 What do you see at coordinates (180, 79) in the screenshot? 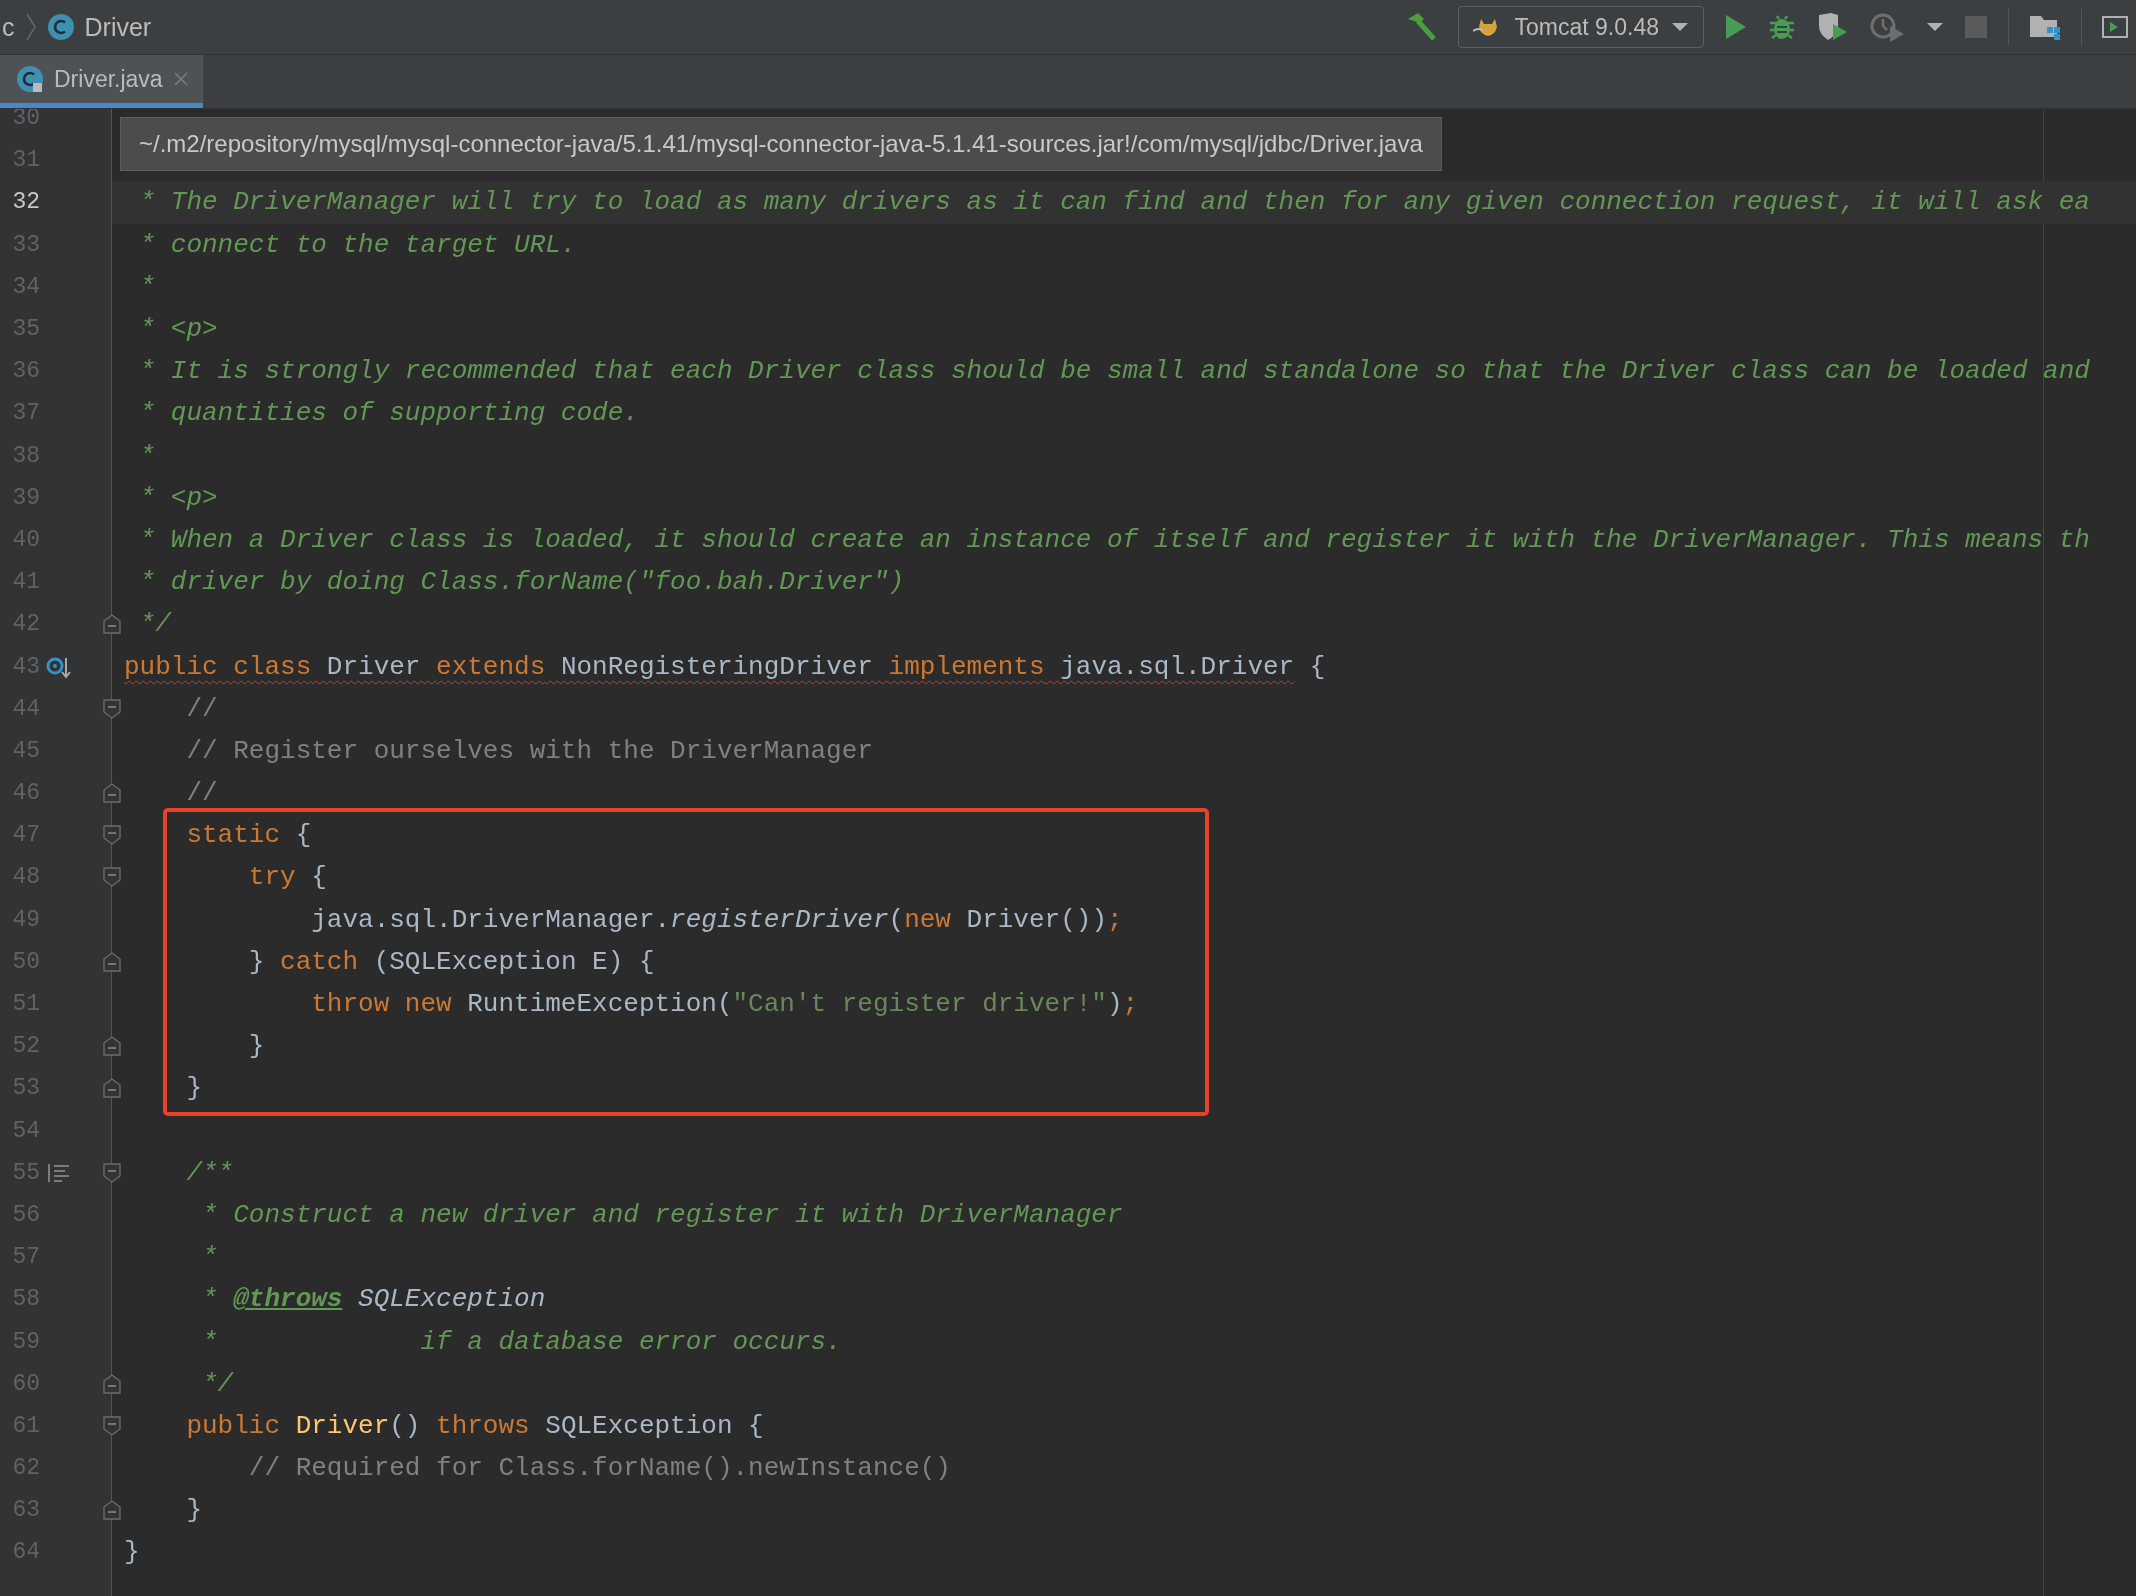
I see `close-icon` at bounding box center [180, 79].